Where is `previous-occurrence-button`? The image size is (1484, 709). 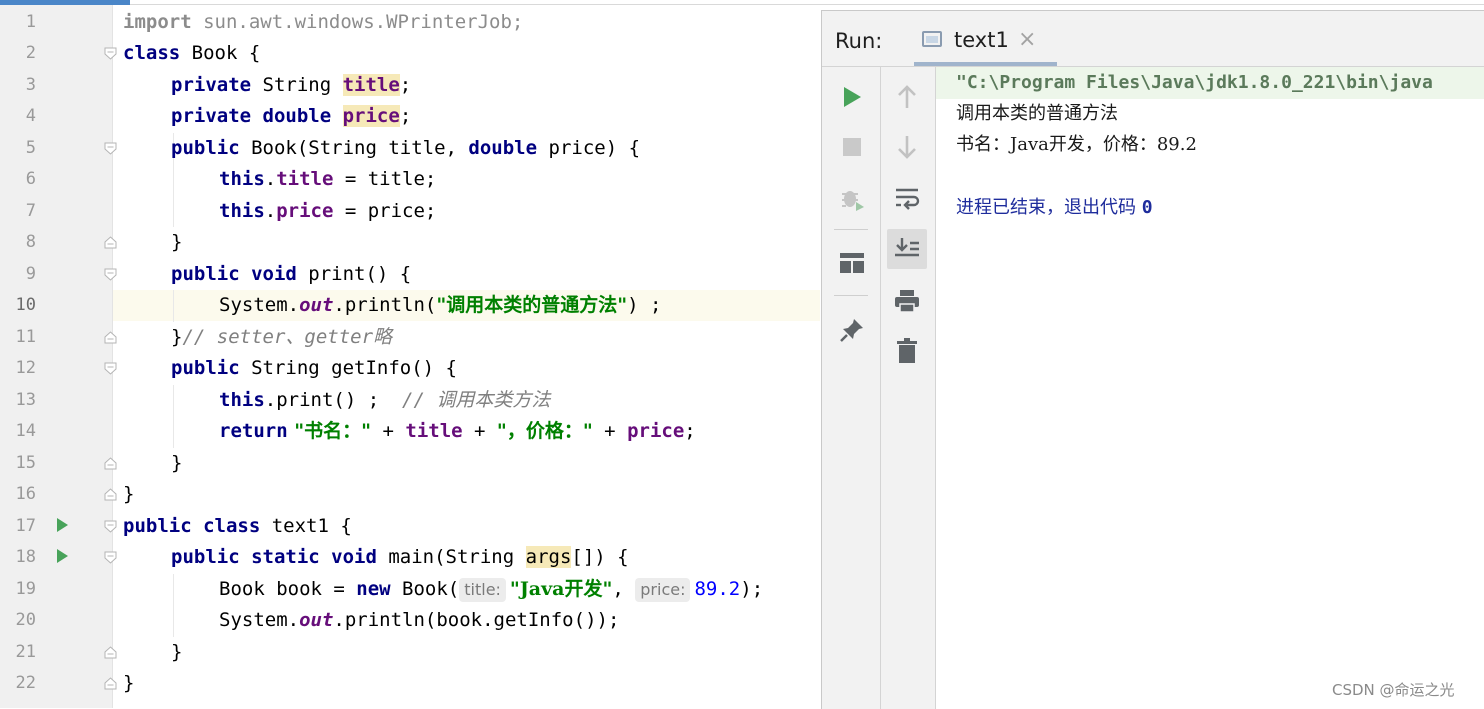 previous-occurrence-button is located at coordinates (907, 97).